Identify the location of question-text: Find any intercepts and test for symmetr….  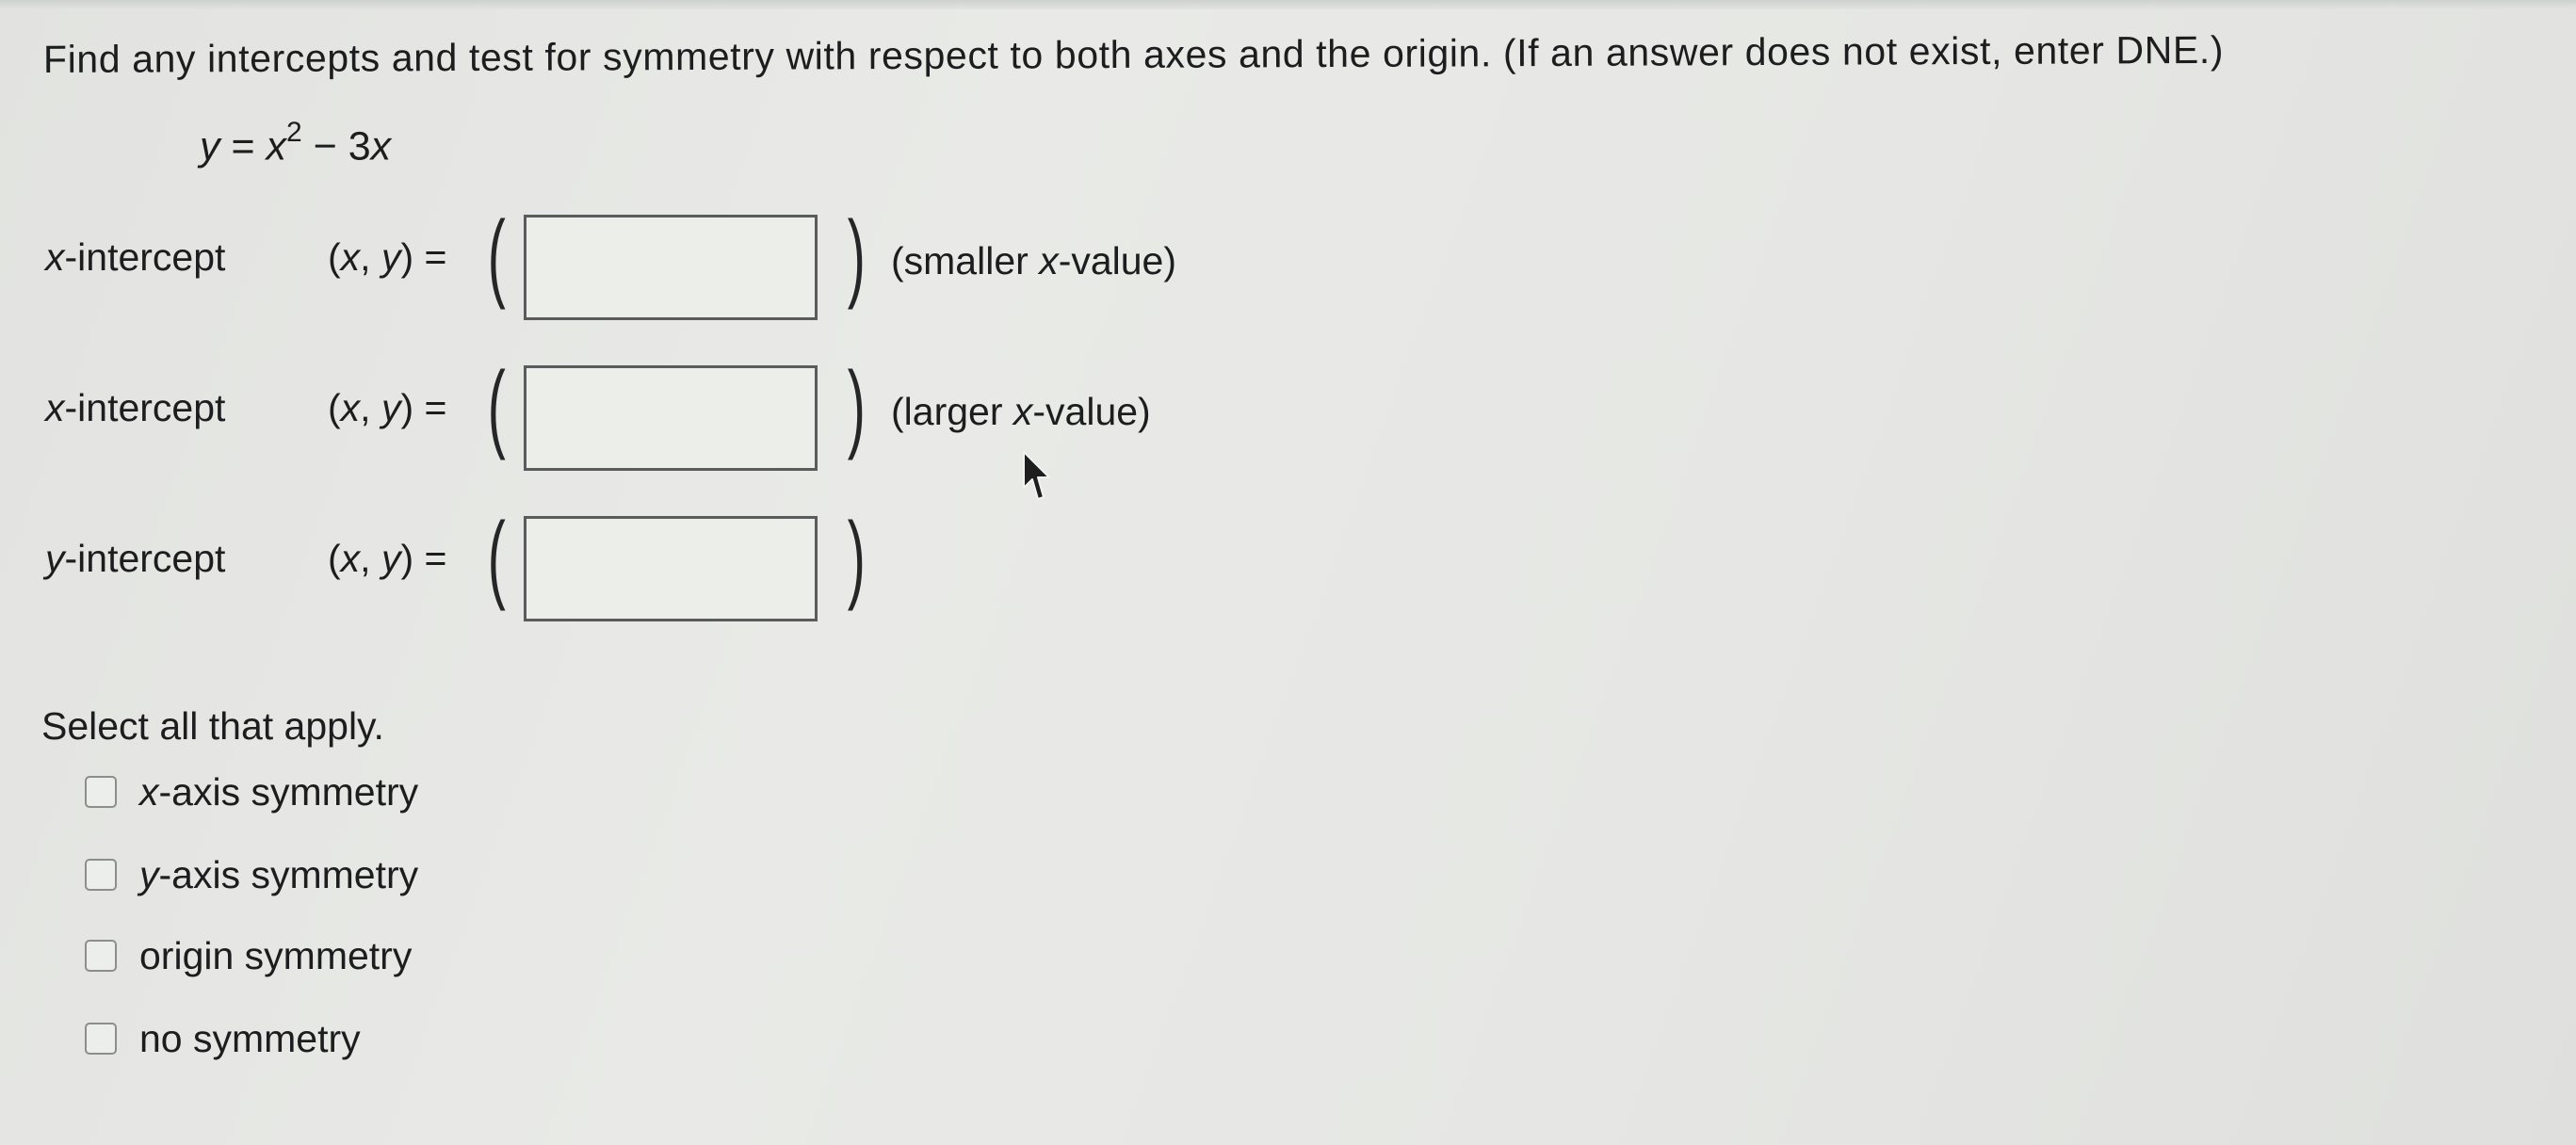
(1133, 54).